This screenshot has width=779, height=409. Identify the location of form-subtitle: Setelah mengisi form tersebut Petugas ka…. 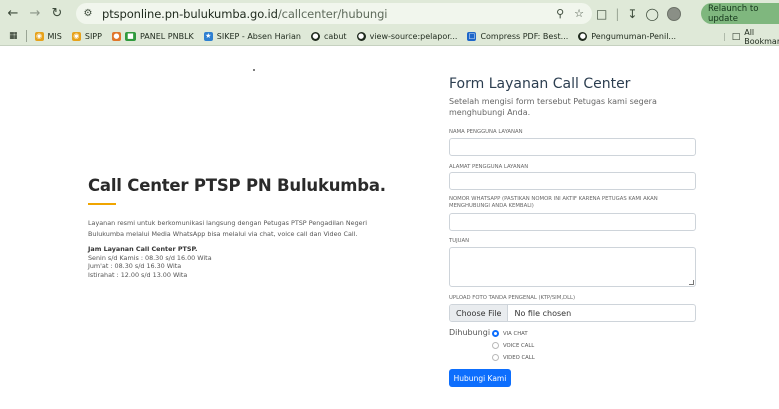
(553, 107).